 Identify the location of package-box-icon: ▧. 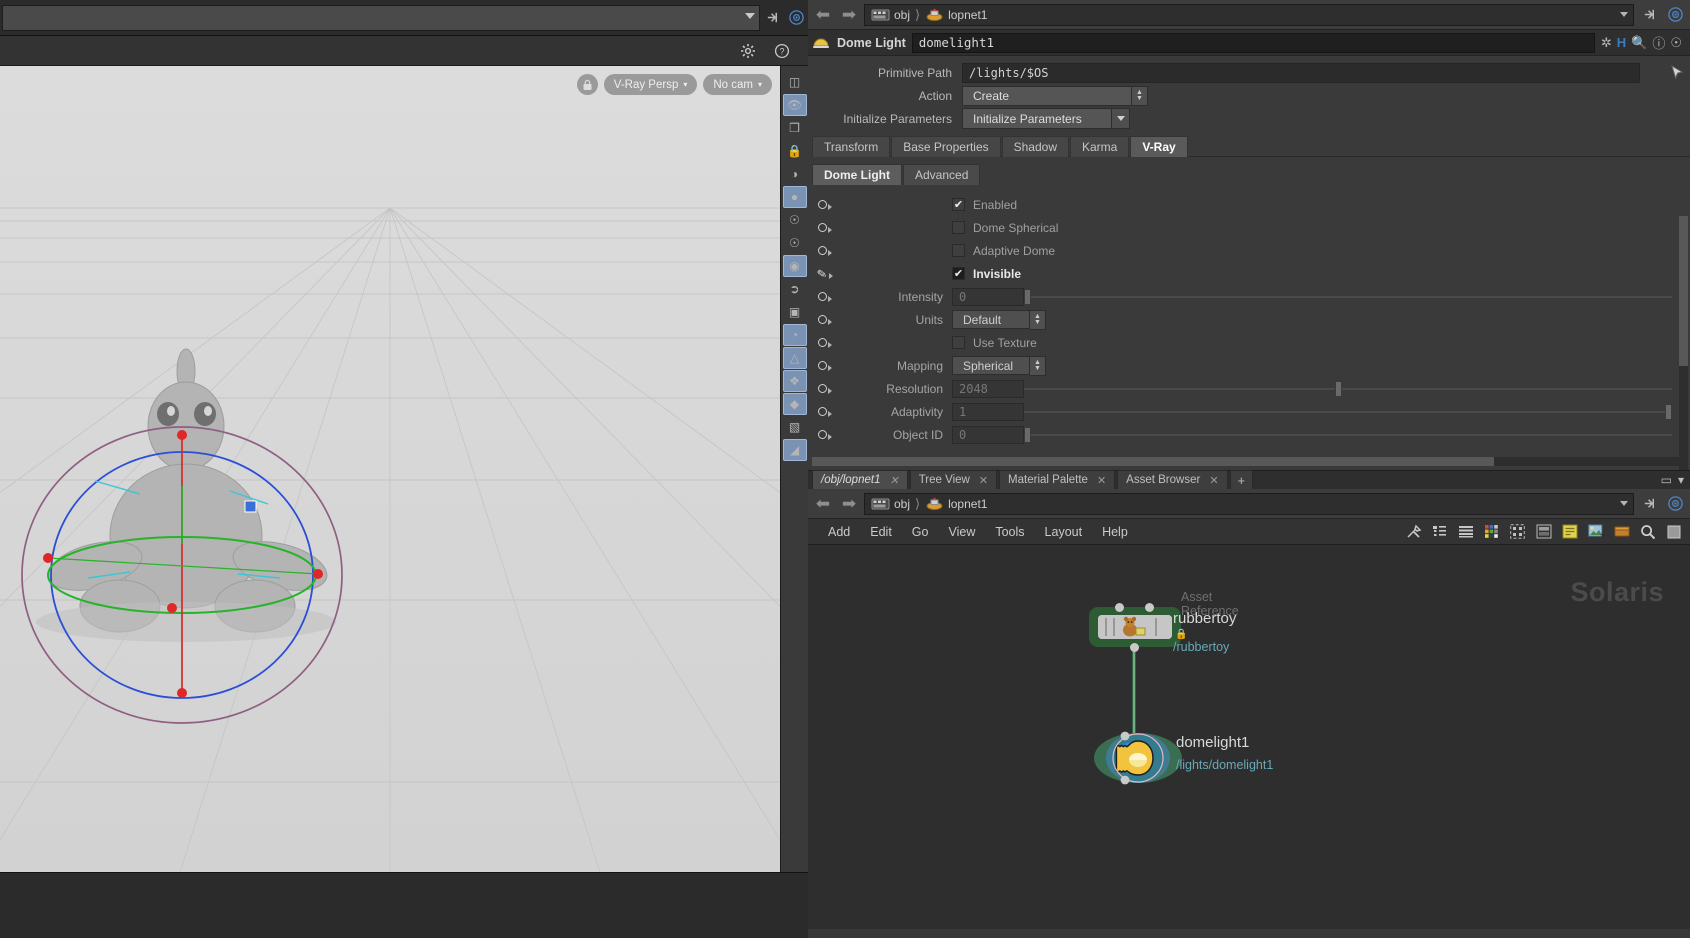
(795, 427).